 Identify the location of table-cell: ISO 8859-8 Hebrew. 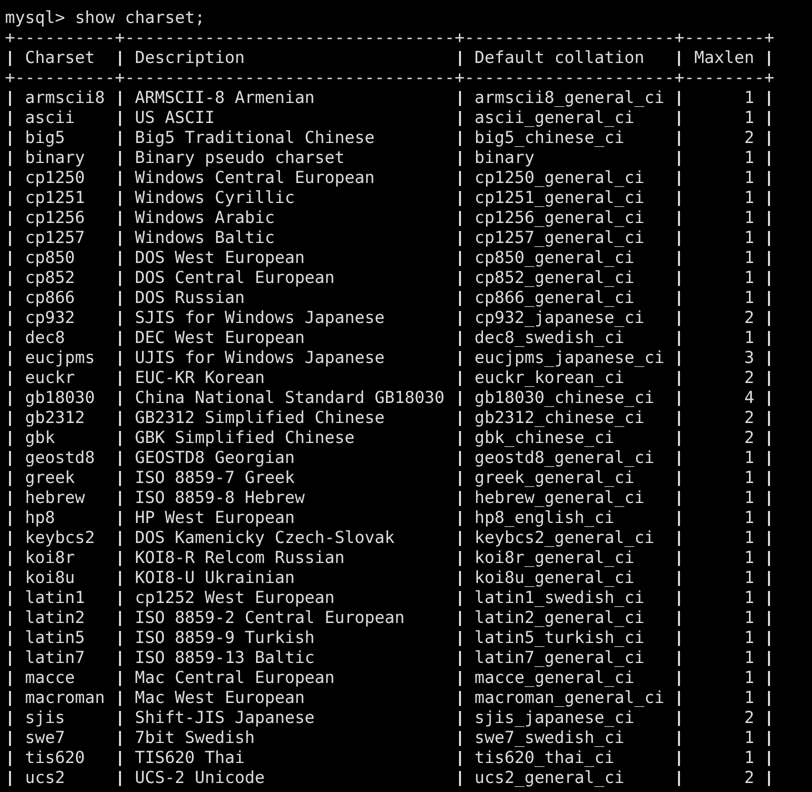
(219, 498).